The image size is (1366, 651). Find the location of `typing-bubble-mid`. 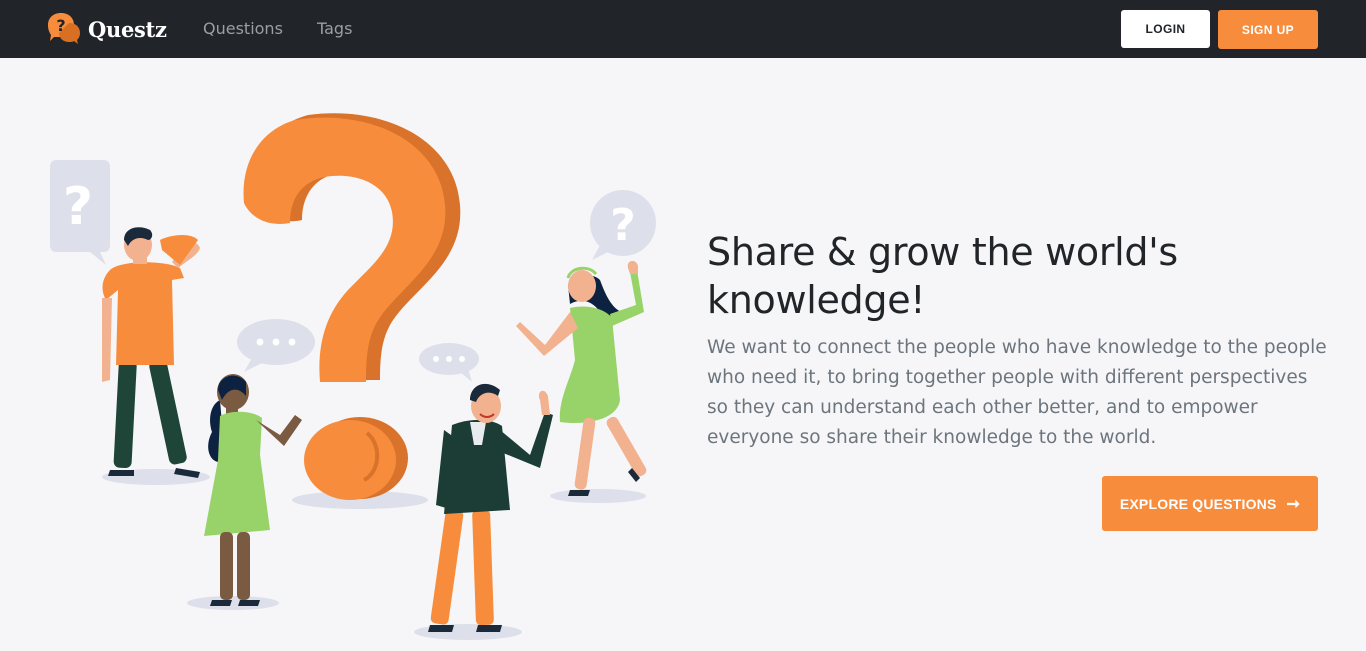

typing-bubble-mid is located at coordinates (449, 362).